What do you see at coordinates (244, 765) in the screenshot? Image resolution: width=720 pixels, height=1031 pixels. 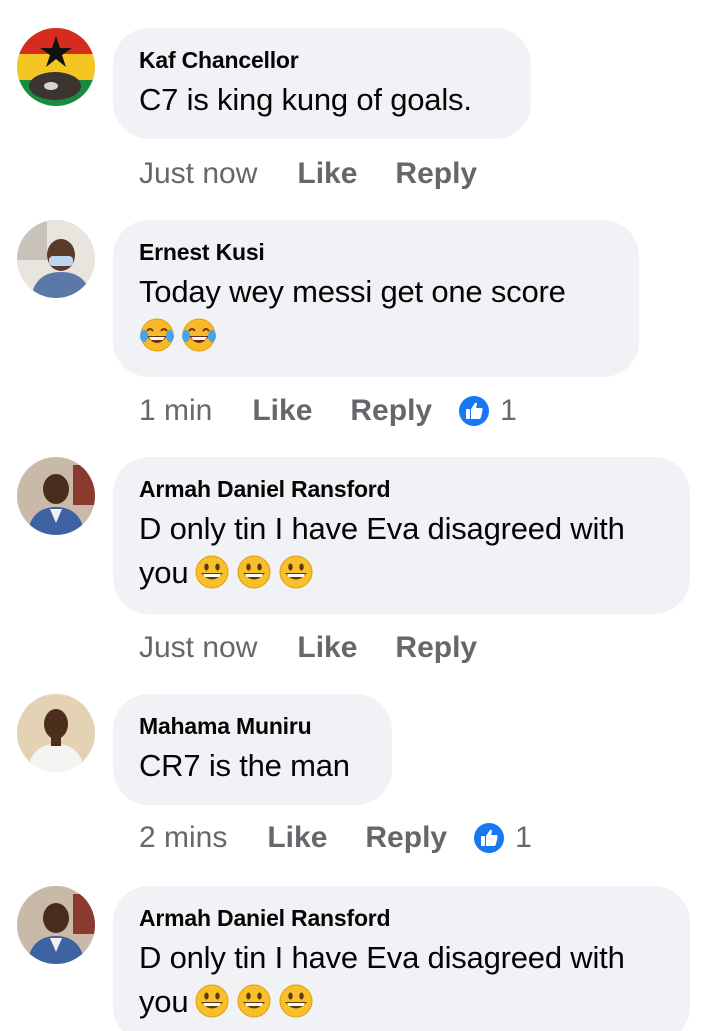 I see `comment-text: CR7 is the man` at bounding box center [244, 765].